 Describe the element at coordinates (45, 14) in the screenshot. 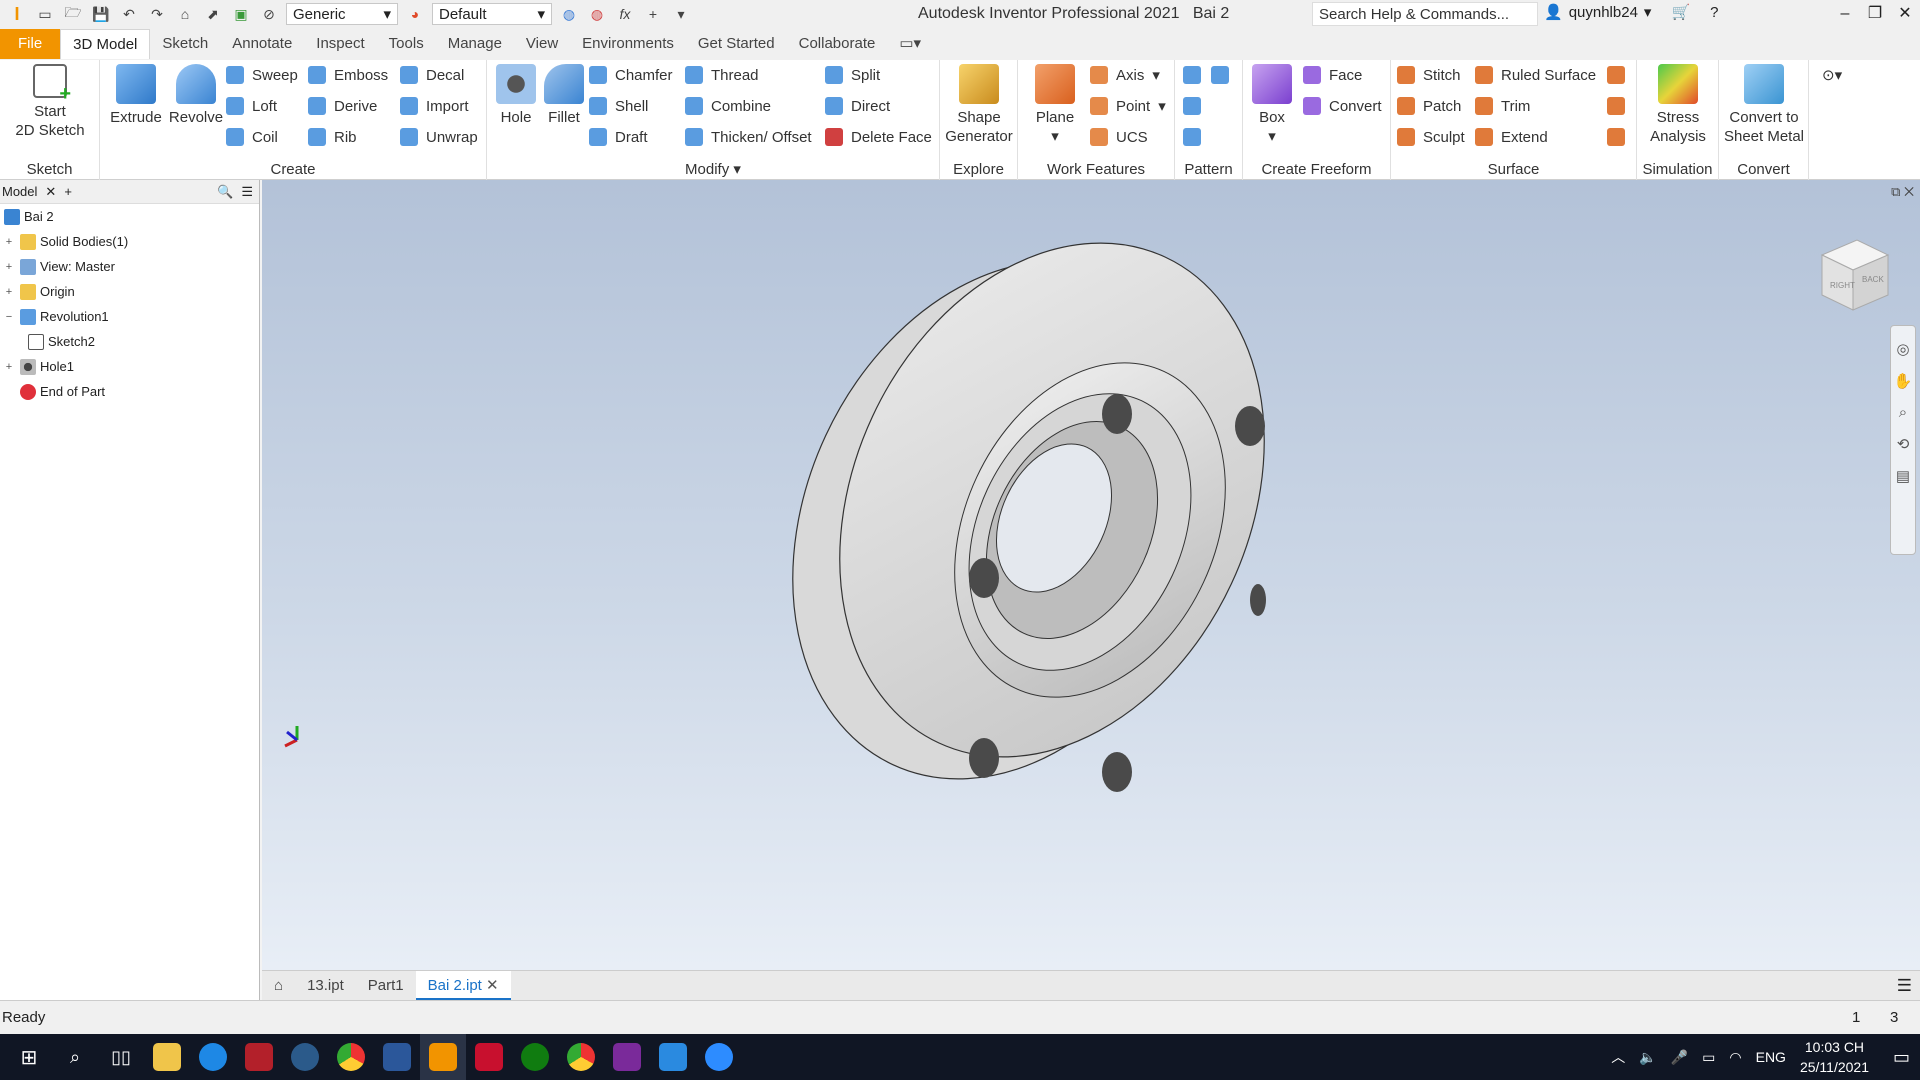

I see `new-icon: ▭` at that location.